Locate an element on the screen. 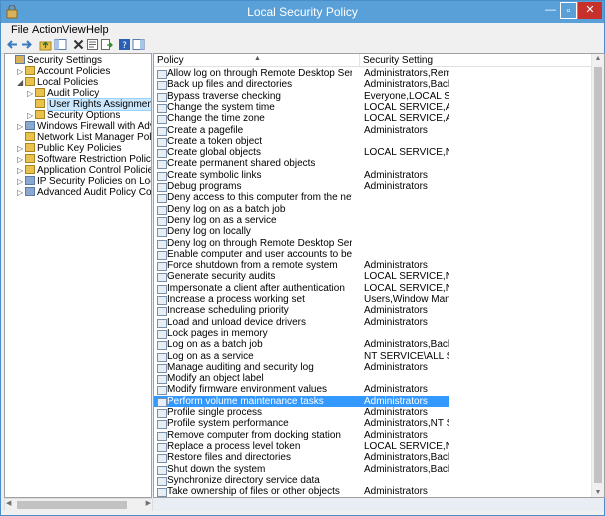  tree-horizontal-scrollbar: ◀ ▶ is located at coordinates (78, 505).